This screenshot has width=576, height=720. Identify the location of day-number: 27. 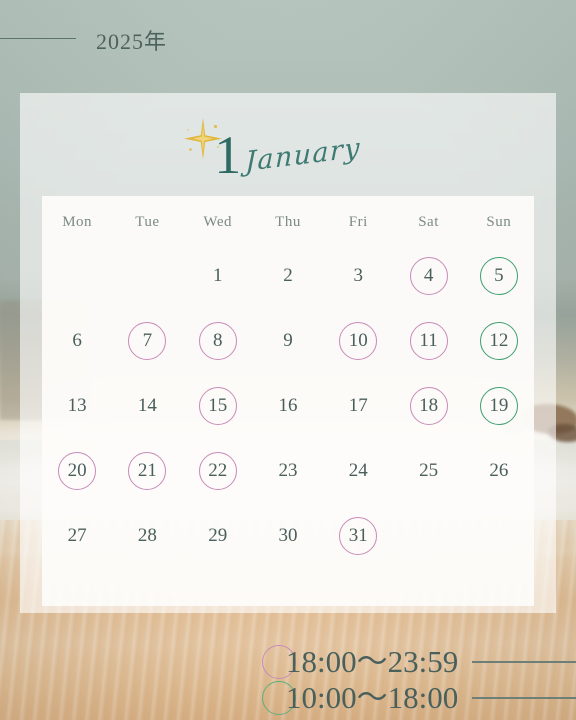
(77, 535).